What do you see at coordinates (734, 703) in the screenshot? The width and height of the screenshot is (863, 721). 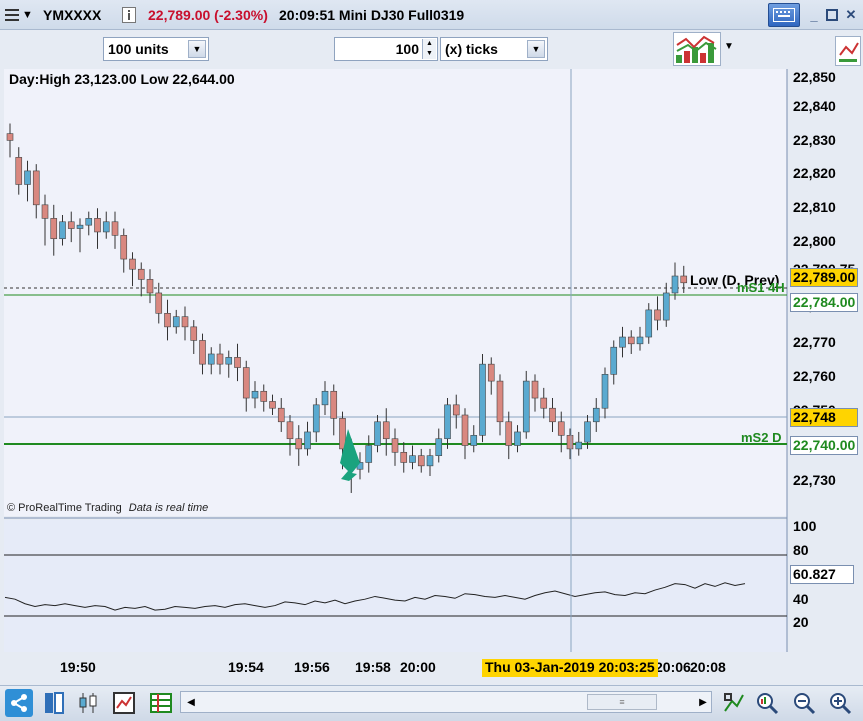 I see `measure-icon` at bounding box center [734, 703].